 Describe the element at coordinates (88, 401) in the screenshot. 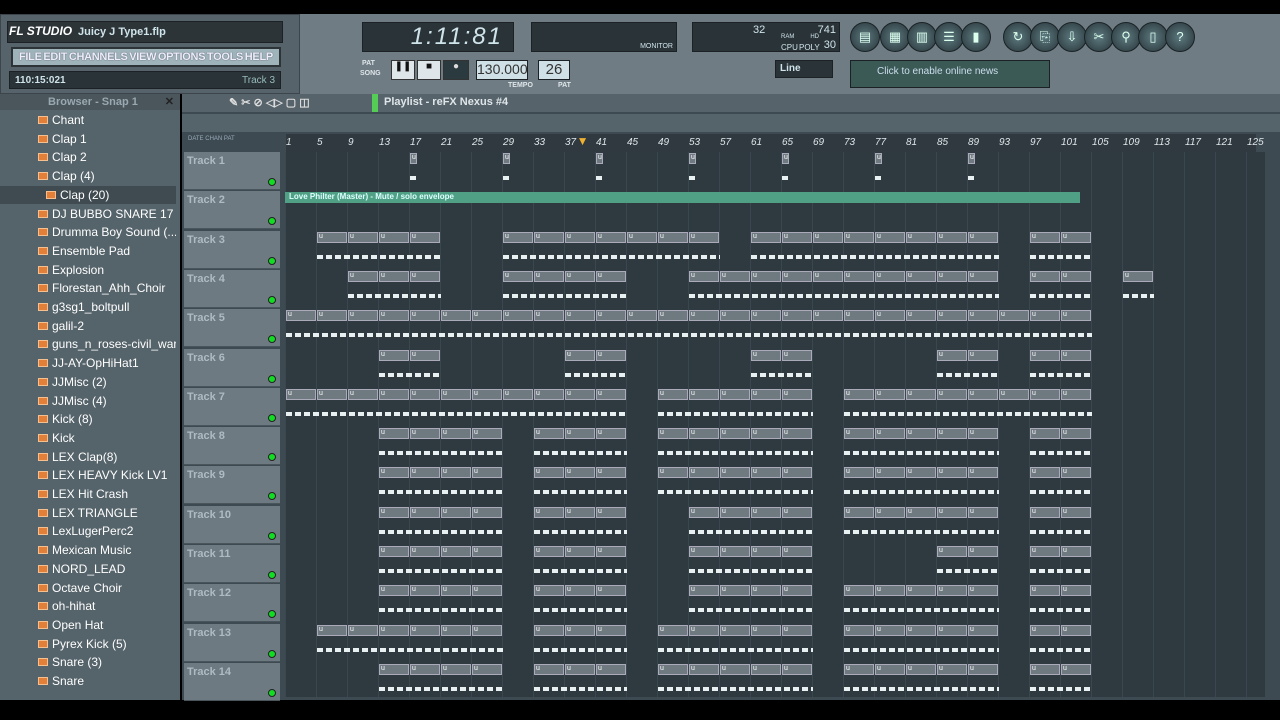

I see `browser-item: JJMisc (4)` at that location.